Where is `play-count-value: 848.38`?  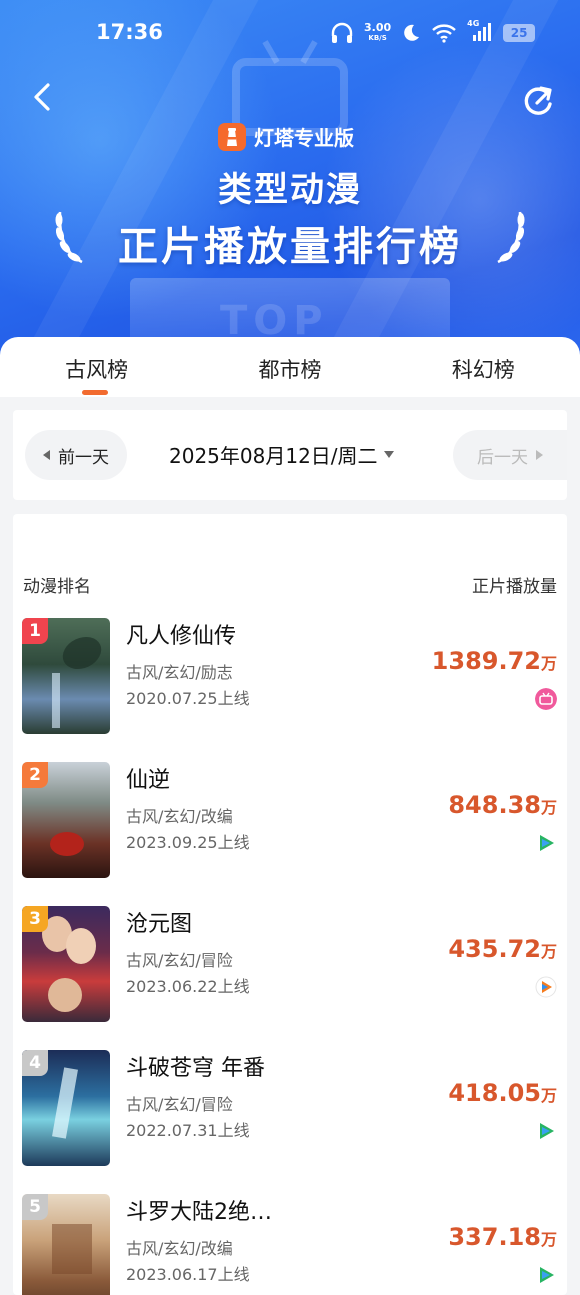
play-count-value: 848.38 is located at coordinates (494, 805).